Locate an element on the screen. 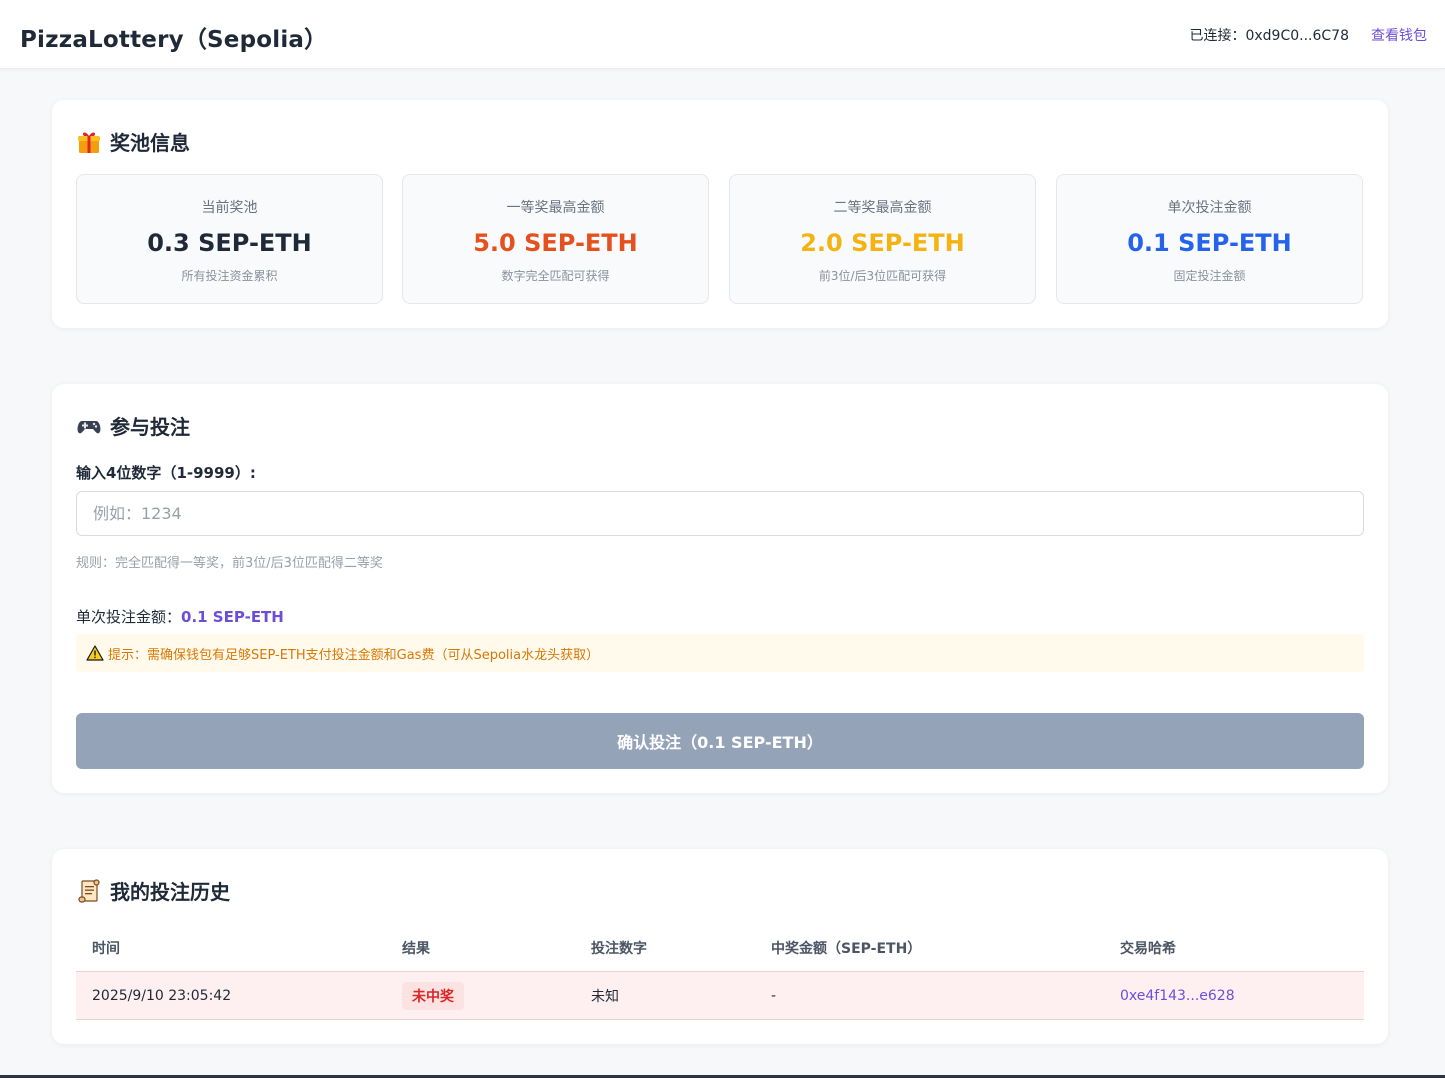 The width and height of the screenshot is (1445, 1078). stat-second-prize: 二等奖最高金额 2.0 SEP-ETH 前3位/后3位匹配可获得 is located at coordinates (882, 239).